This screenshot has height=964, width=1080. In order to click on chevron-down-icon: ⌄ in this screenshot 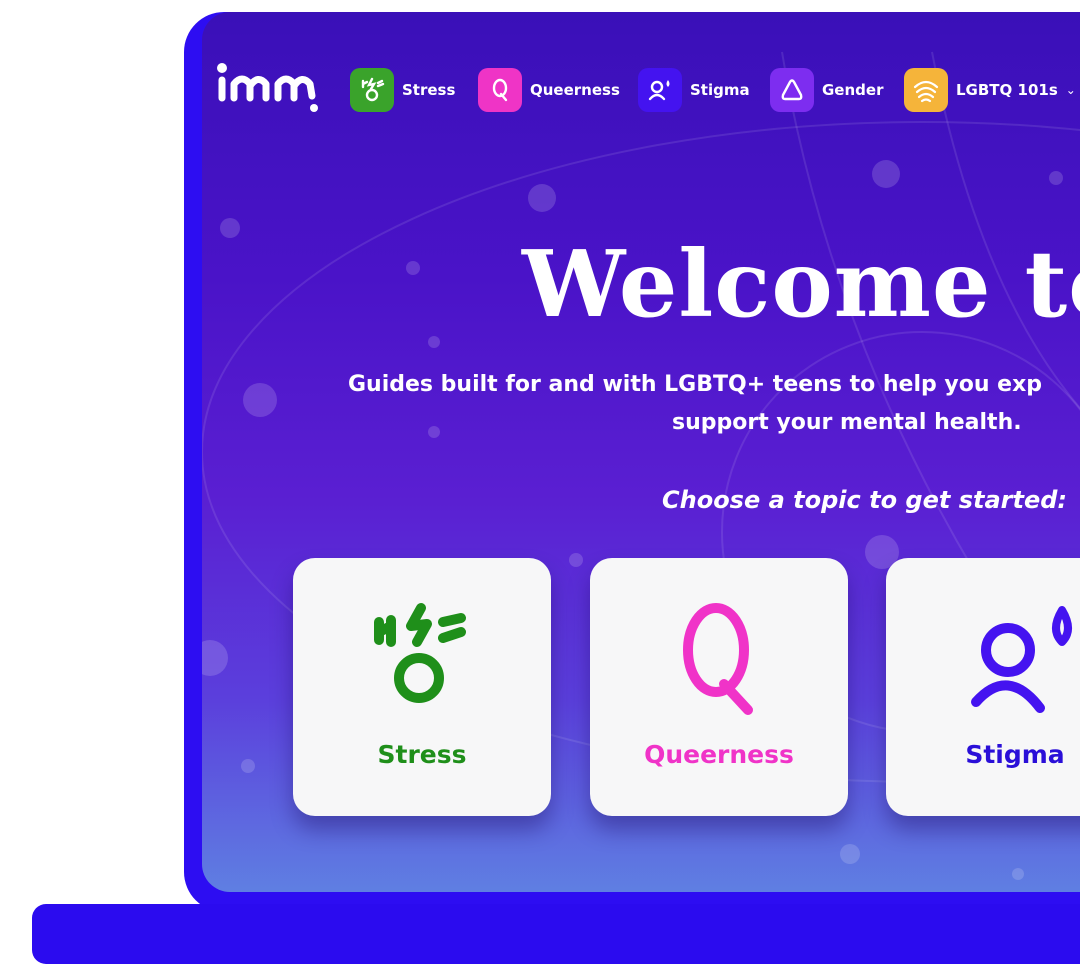, I will do `click(1071, 90)`.